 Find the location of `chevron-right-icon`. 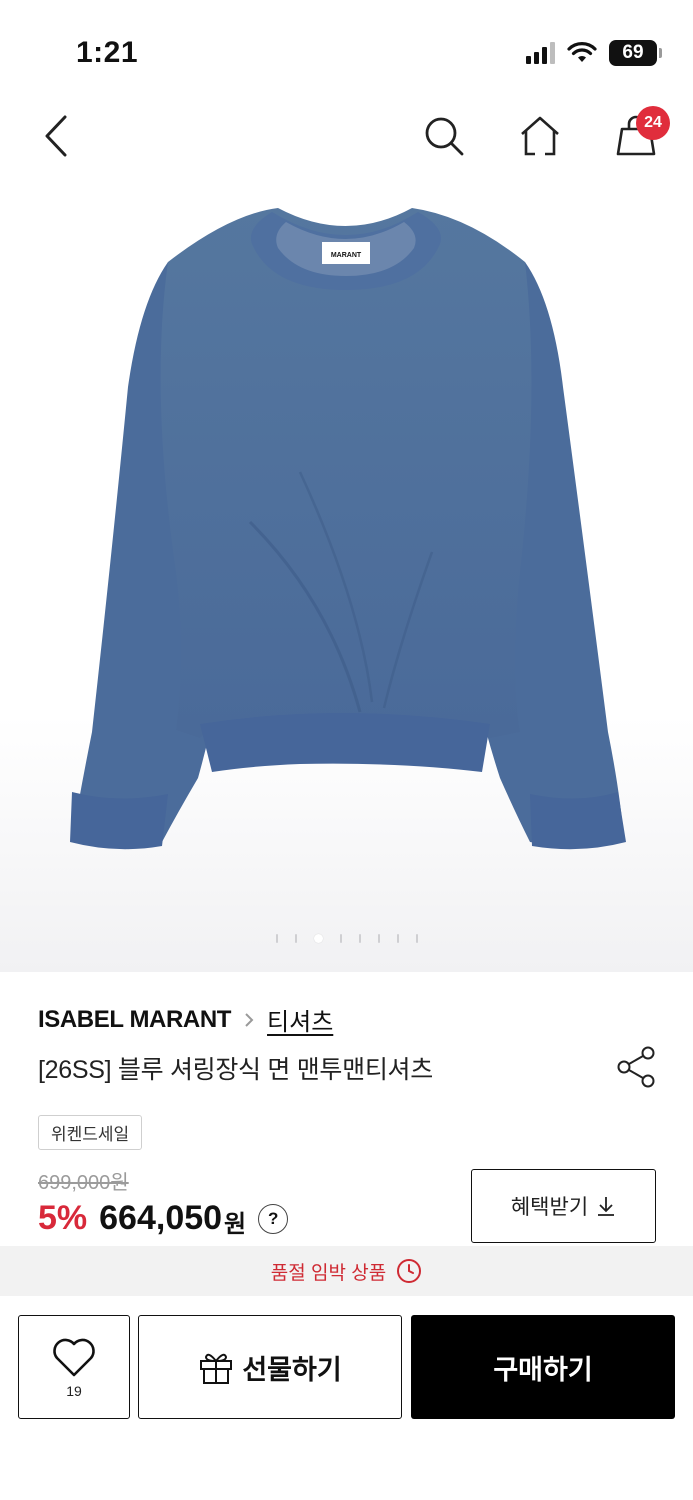

chevron-right-icon is located at coordinates (249, 1019).